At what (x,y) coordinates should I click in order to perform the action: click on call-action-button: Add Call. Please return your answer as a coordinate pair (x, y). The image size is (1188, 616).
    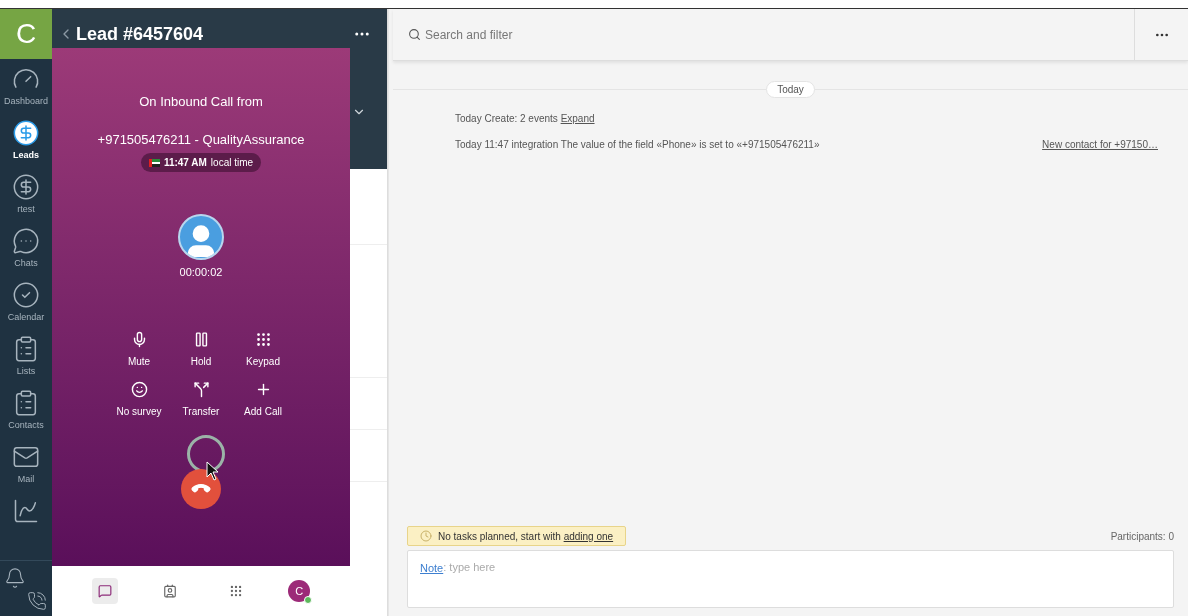
    Looking at the image, I should click on (263, 399).